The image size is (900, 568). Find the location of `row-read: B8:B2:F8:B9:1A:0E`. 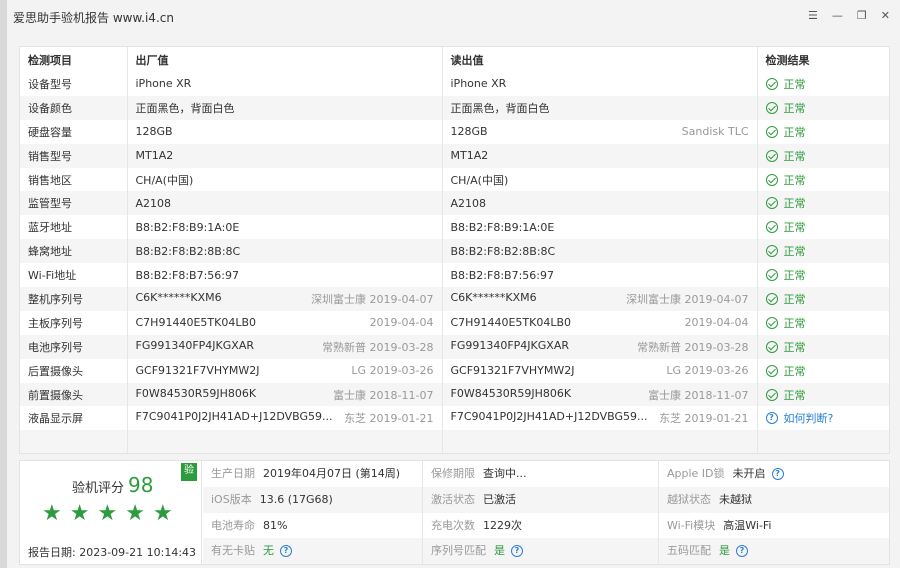

row-read: B8:B2:F8:B9:1A:0E is located at coordinates (600, 227).